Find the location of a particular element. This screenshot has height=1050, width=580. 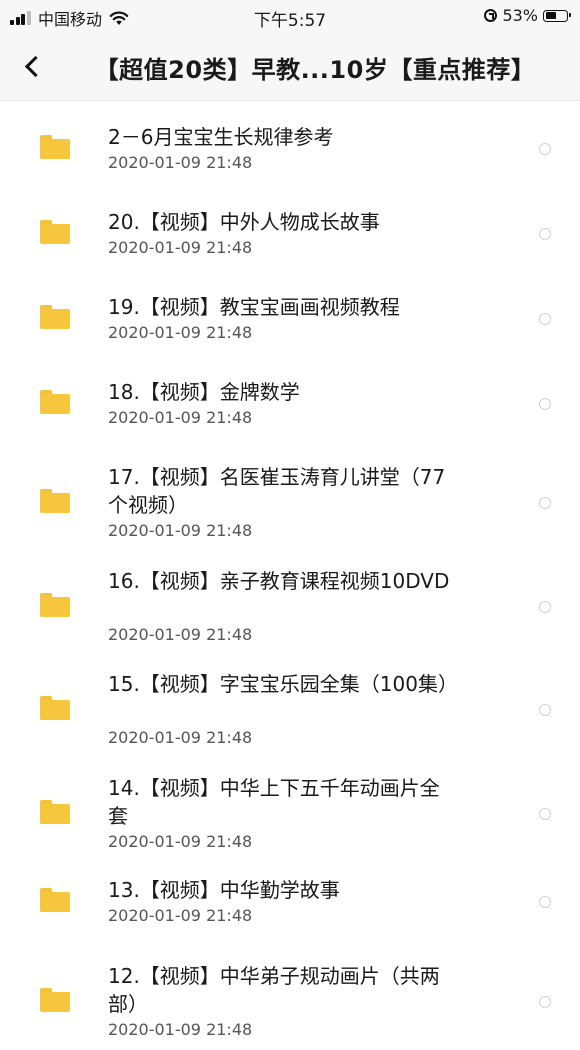

file-row: 19.【视频】教宝宝画画视频教程 2020-01-09 21:48 is located at coordinates (290, 319).